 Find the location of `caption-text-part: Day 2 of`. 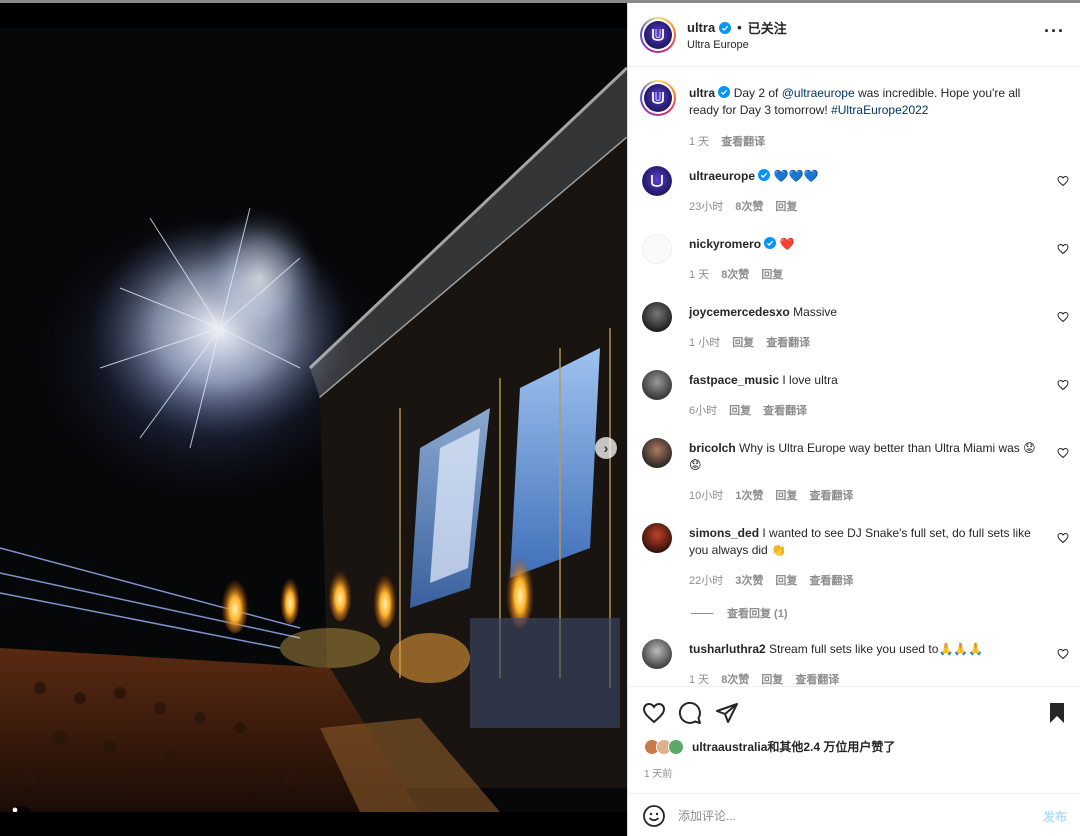

caption-text-part: Day 2 of is located at coordinates (757, 93).